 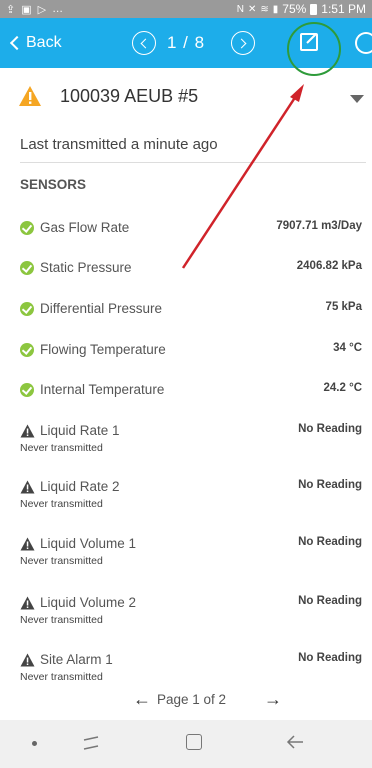 I want to click on sensor-label: Liquid Volume 1, so click(x=88, y=543).